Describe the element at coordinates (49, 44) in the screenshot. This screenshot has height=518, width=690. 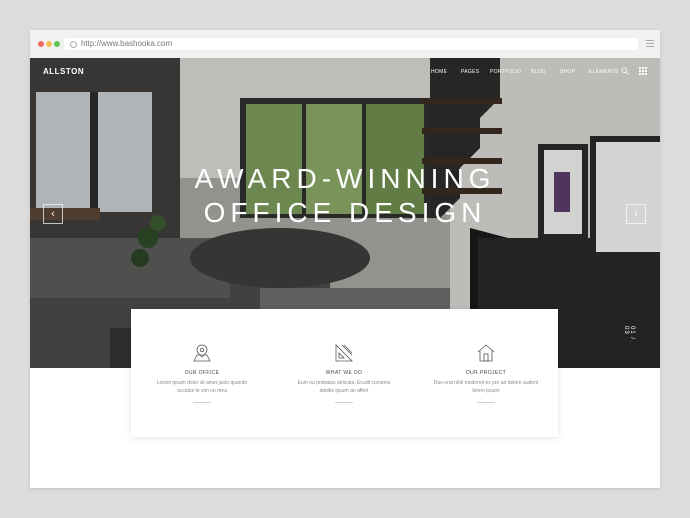
I see `minimize-window-button` at that location.